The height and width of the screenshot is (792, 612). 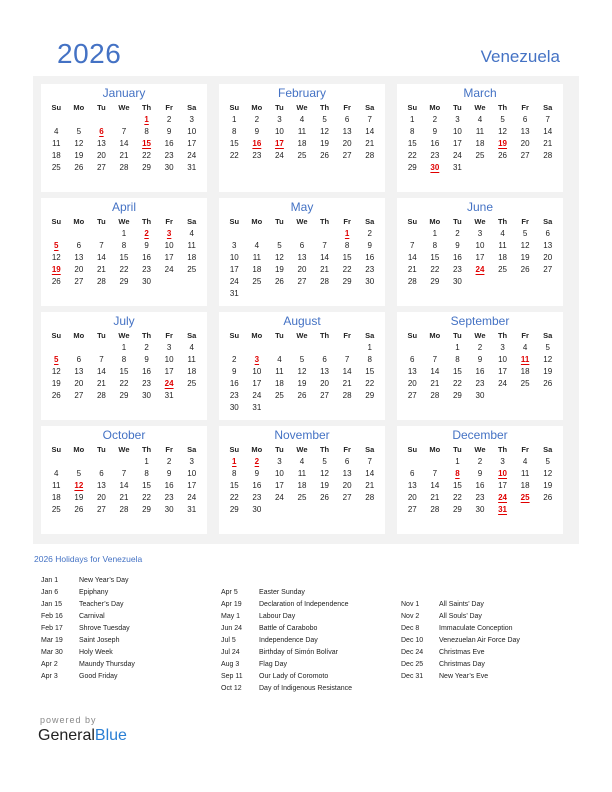 I want to click on holiday-day-cell: 25, so click(x=525, y=498).